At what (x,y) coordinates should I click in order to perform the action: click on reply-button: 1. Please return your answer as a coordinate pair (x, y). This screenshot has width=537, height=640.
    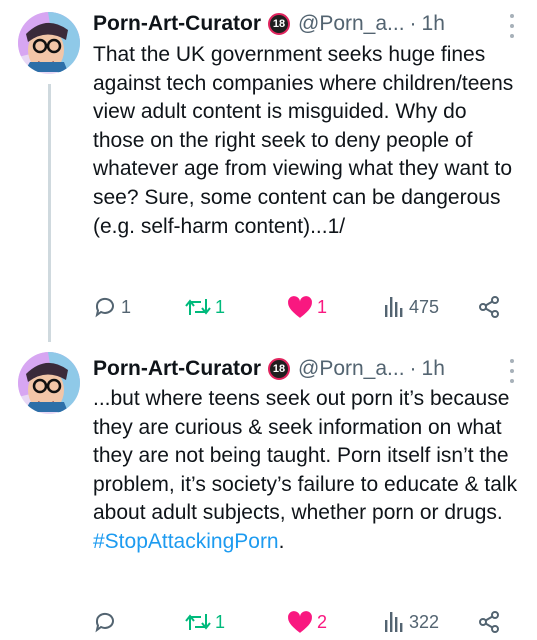
    Looking at the image, I should click on (112, 307).